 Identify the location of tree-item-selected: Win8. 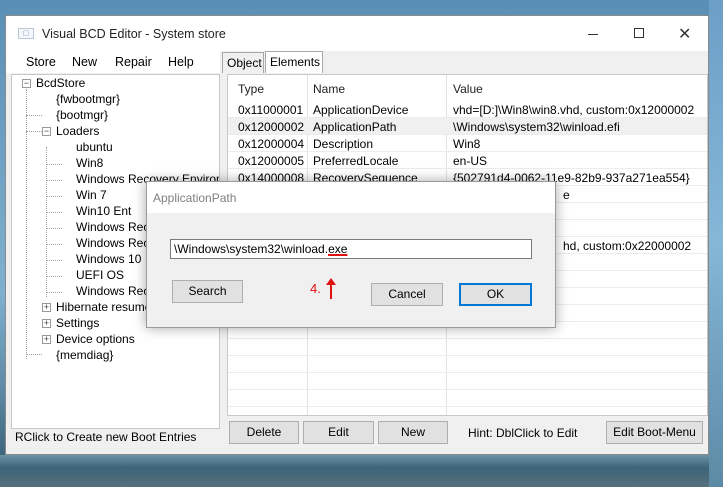
(89, 163).